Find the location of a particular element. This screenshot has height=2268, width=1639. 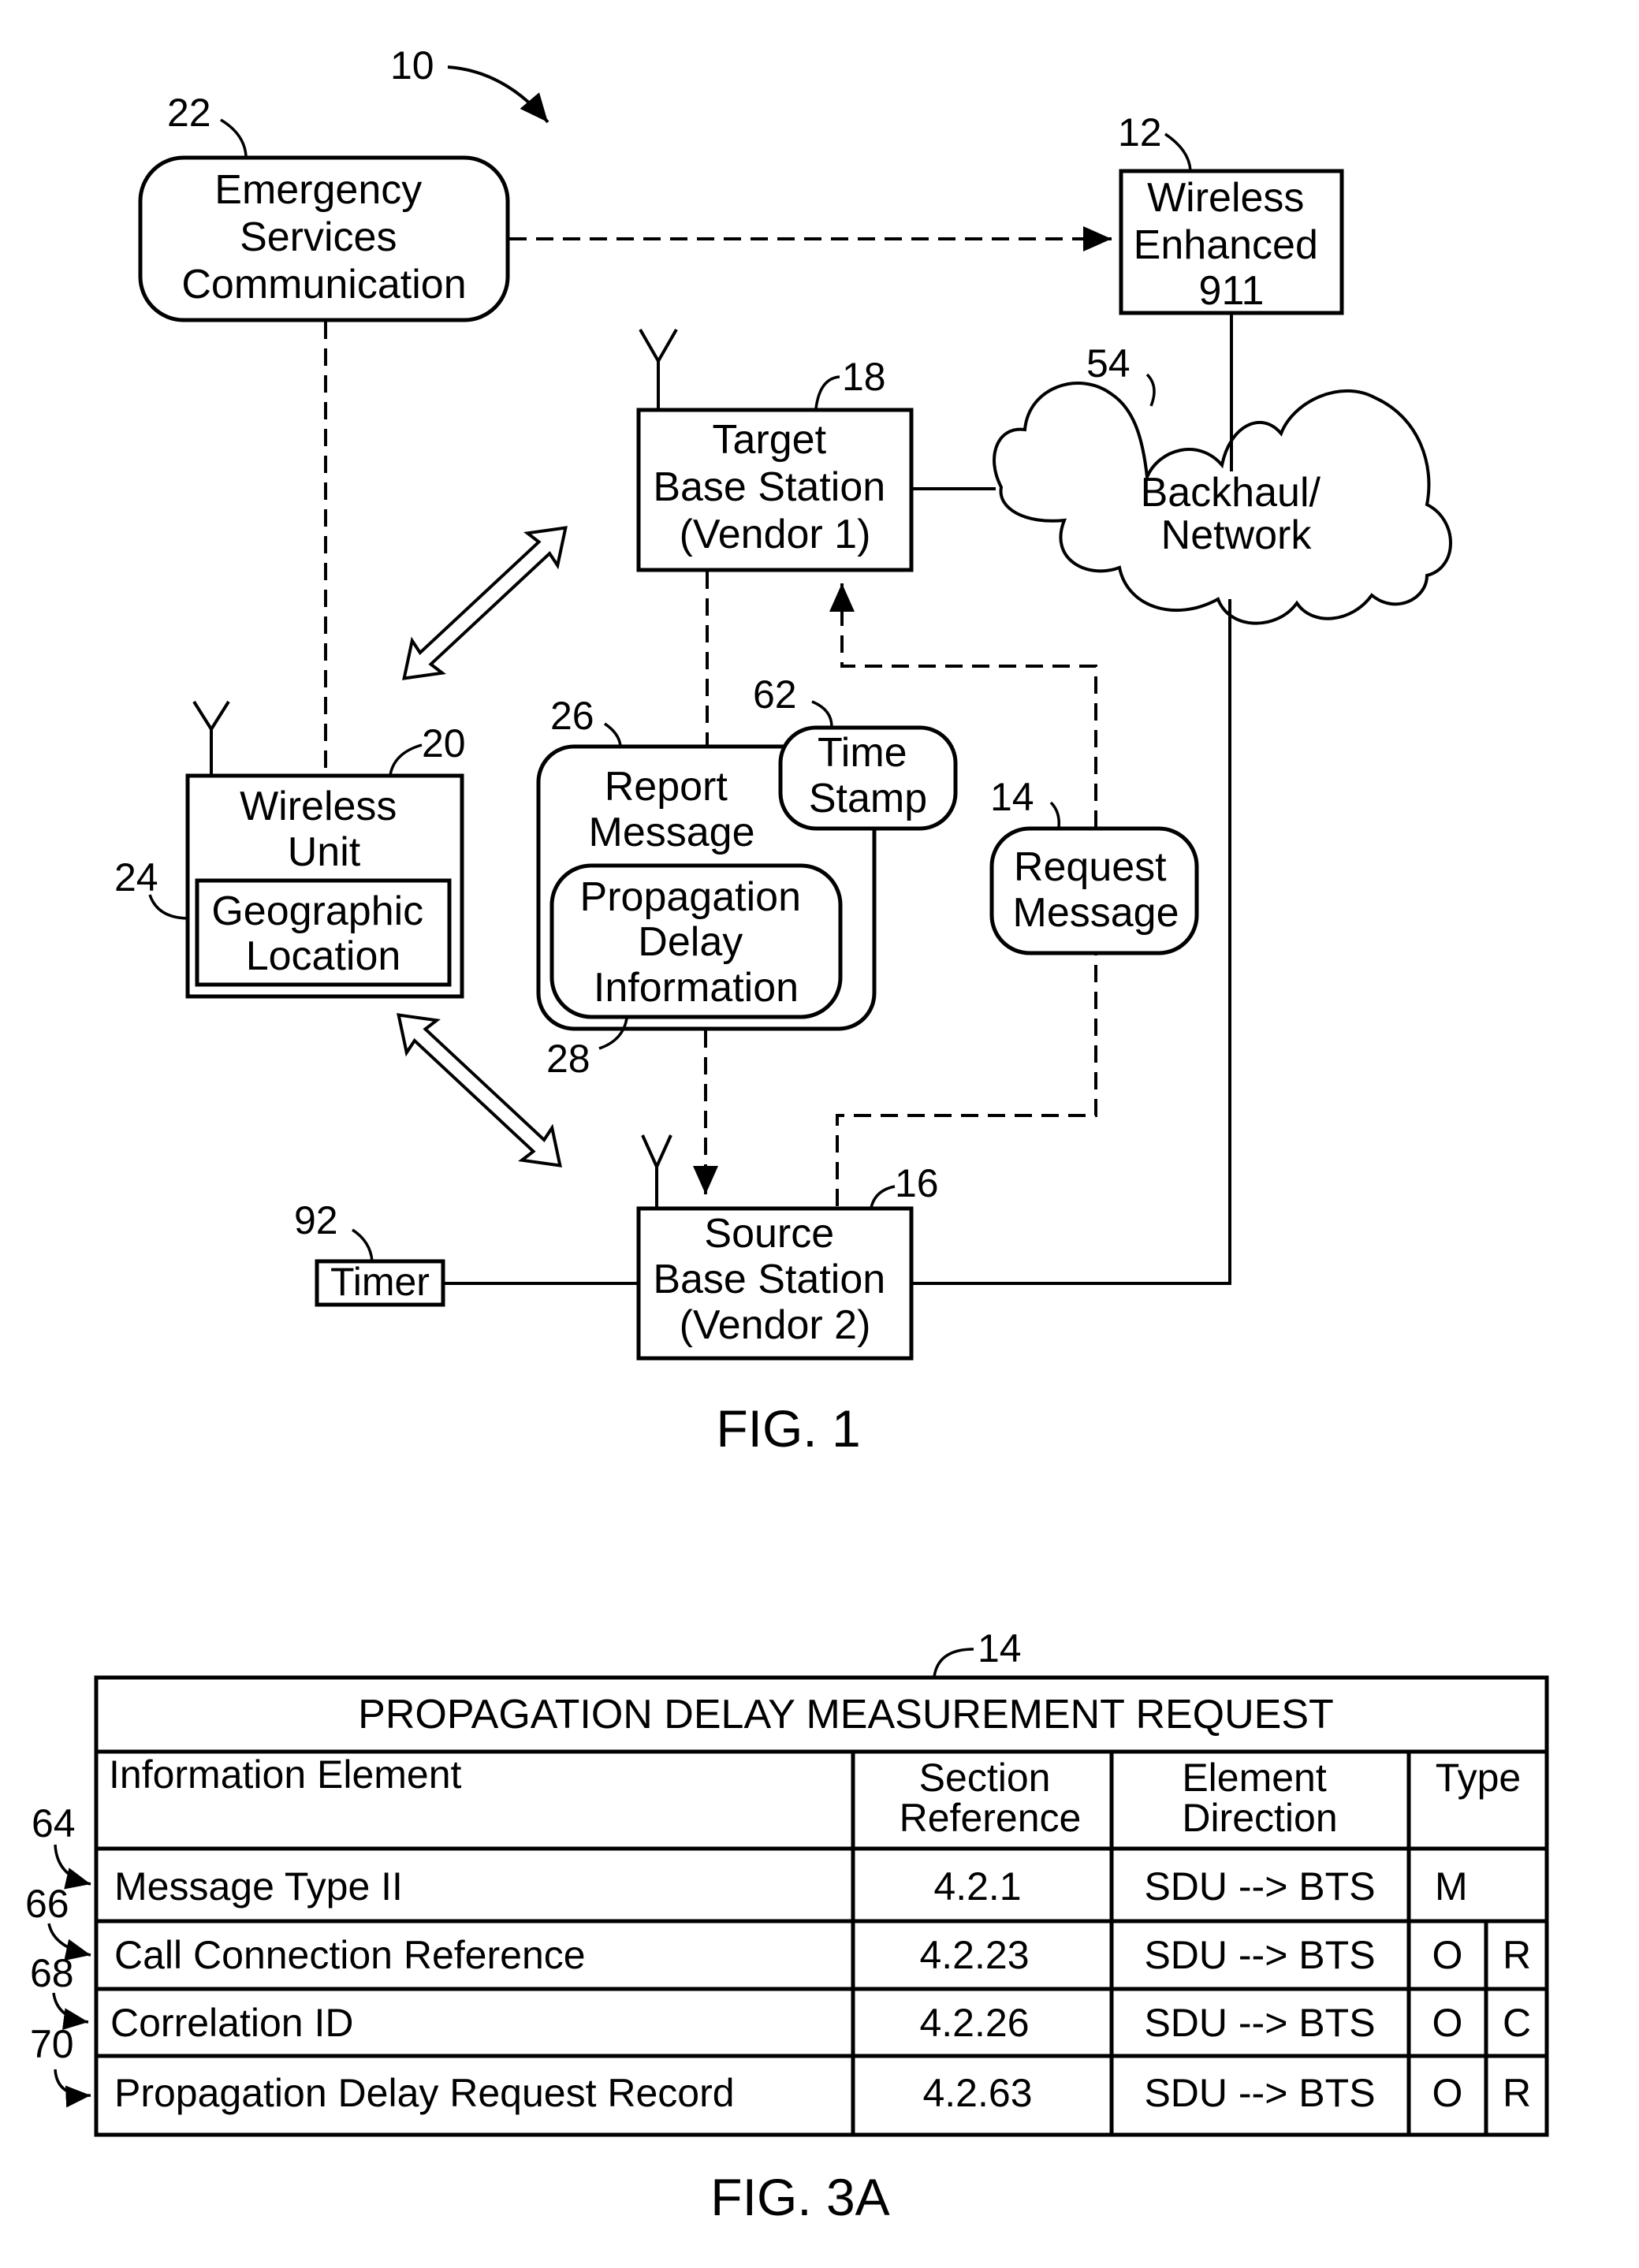

ref-label-22: 22 is located at coordinates (189, 113).